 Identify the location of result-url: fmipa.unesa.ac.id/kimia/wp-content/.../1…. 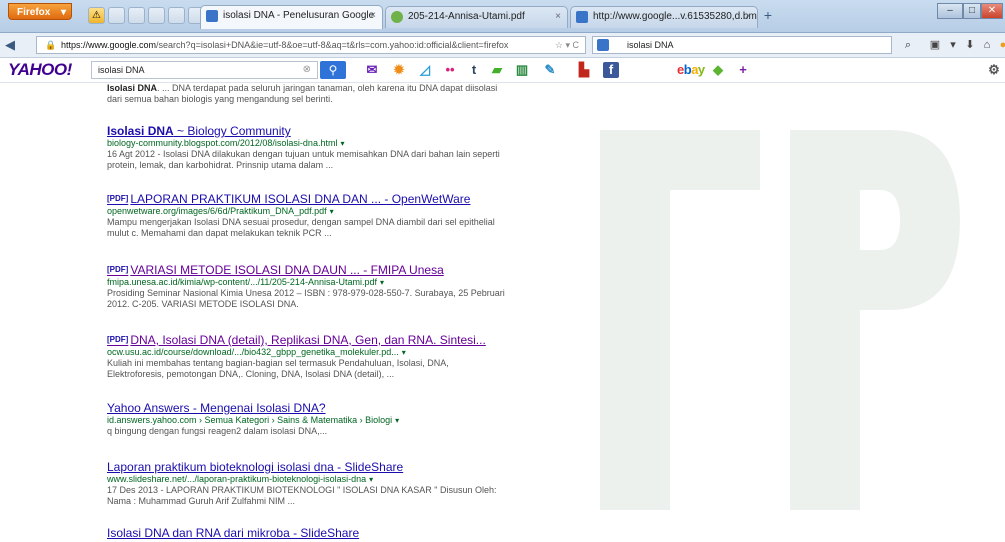
(245, 282).